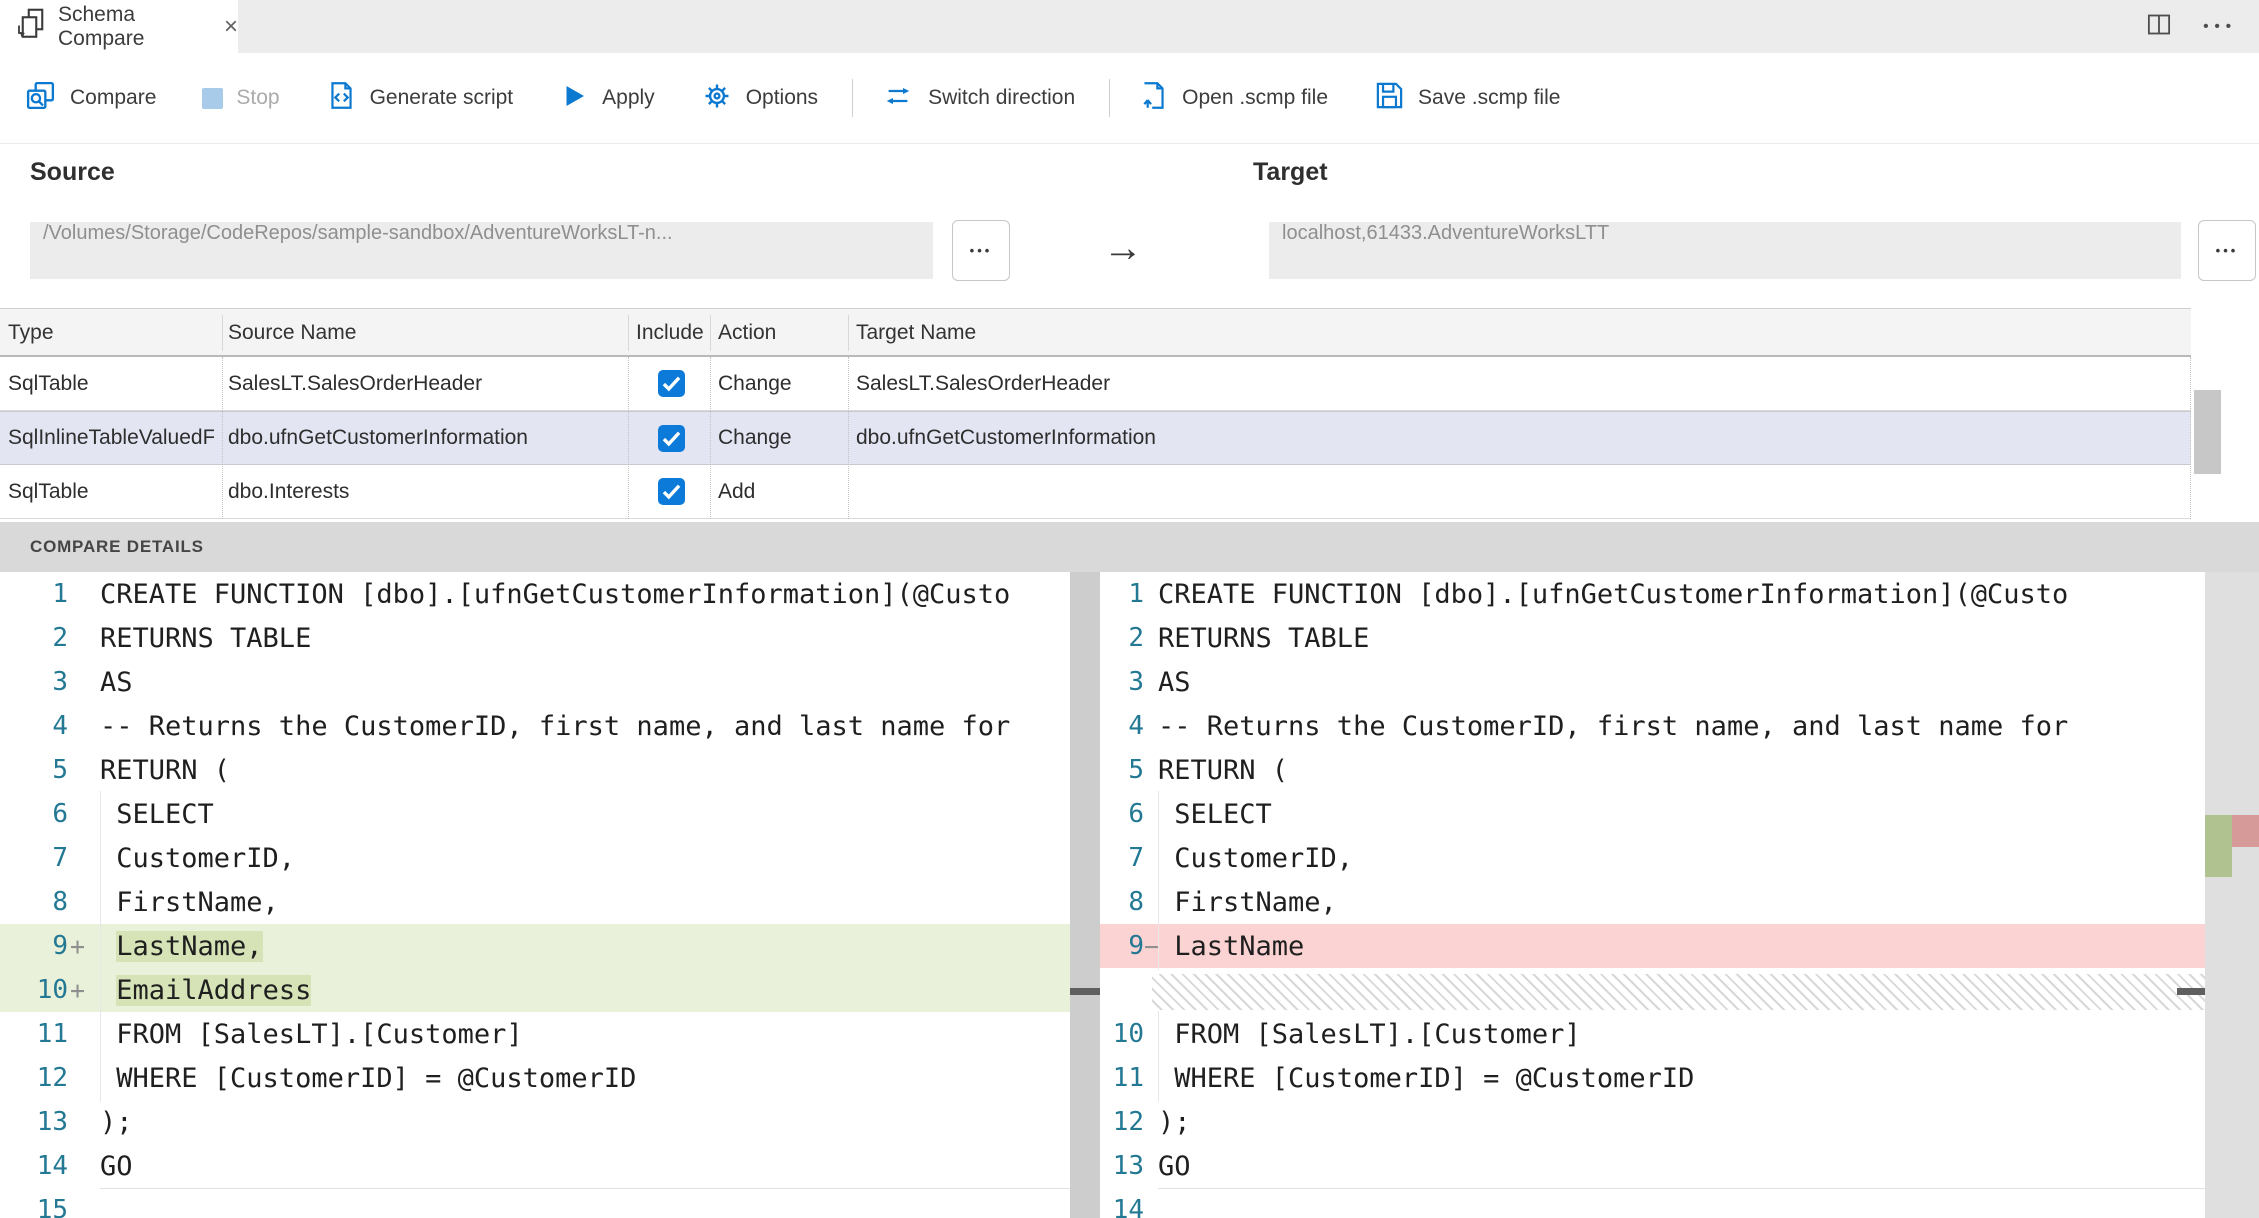 Image resolution: width=2259 pixels, height=1218 pixels. What do you see at coordinates (607, 98) in the screenshot?
I see `apply-button: Apply` at bounding box center [607, 98].